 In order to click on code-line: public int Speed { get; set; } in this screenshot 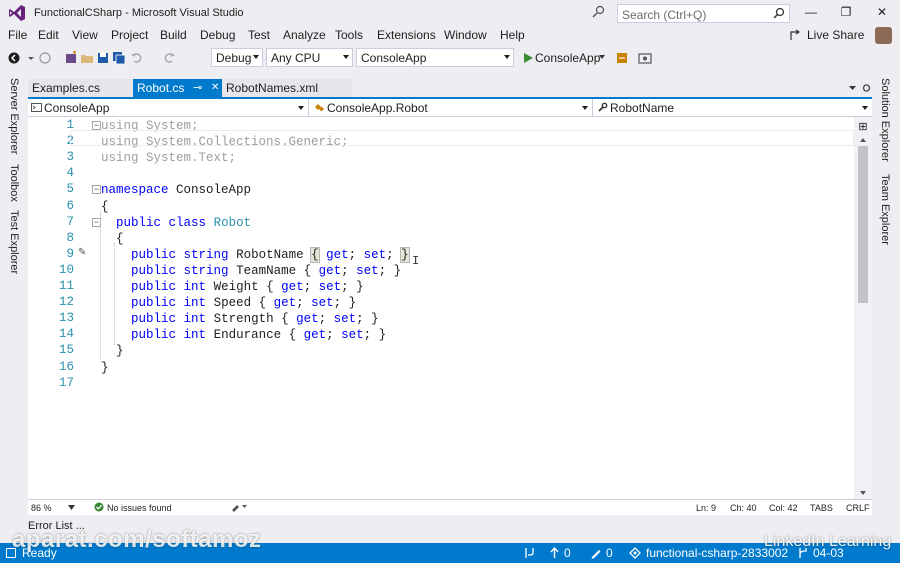, I will do `click(228, 303)`.